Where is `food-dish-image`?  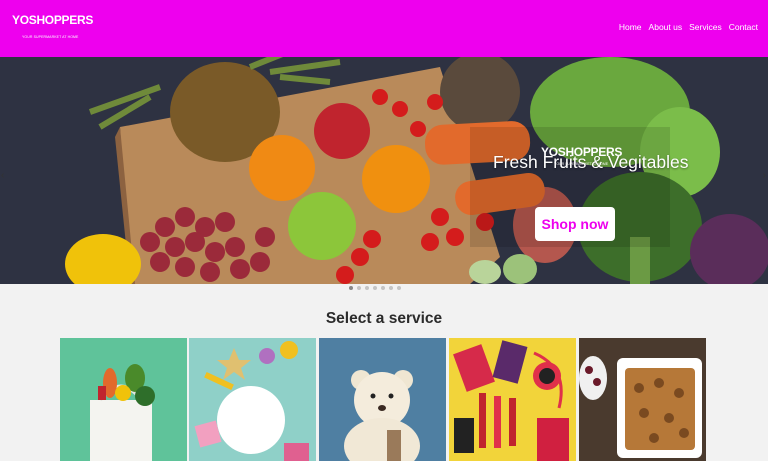
food-dish-image is located at coordinates (642, 399).